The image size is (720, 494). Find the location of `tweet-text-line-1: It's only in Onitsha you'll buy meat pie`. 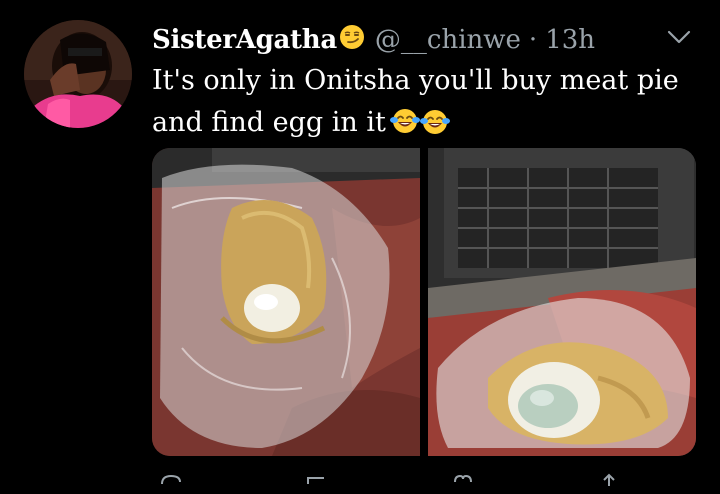

tweet-text-line-1: It's only in Onitsha you'll buy meat pie is located at coordinates (415, 80).